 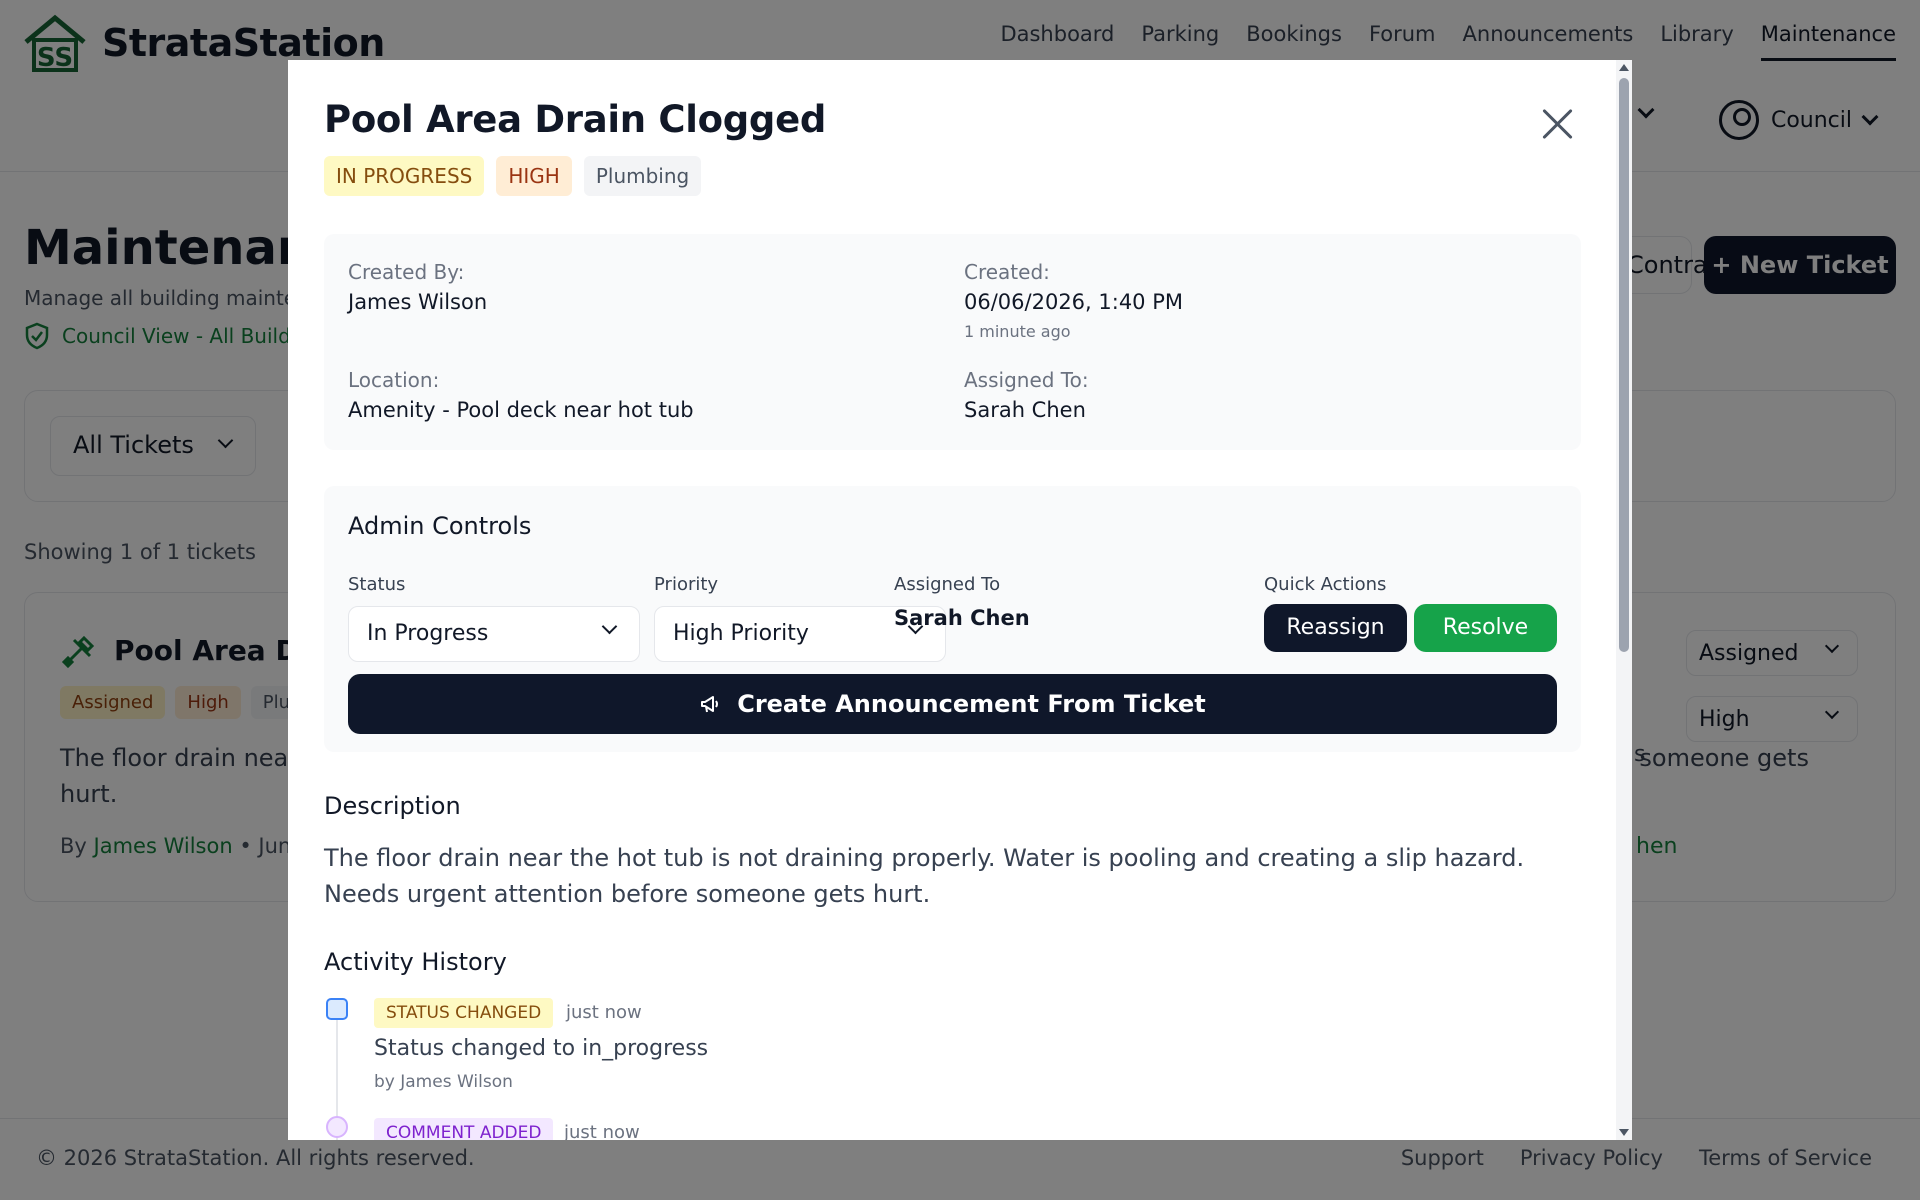 I want to click on megaphone-icon, so click(x=710, y=704).